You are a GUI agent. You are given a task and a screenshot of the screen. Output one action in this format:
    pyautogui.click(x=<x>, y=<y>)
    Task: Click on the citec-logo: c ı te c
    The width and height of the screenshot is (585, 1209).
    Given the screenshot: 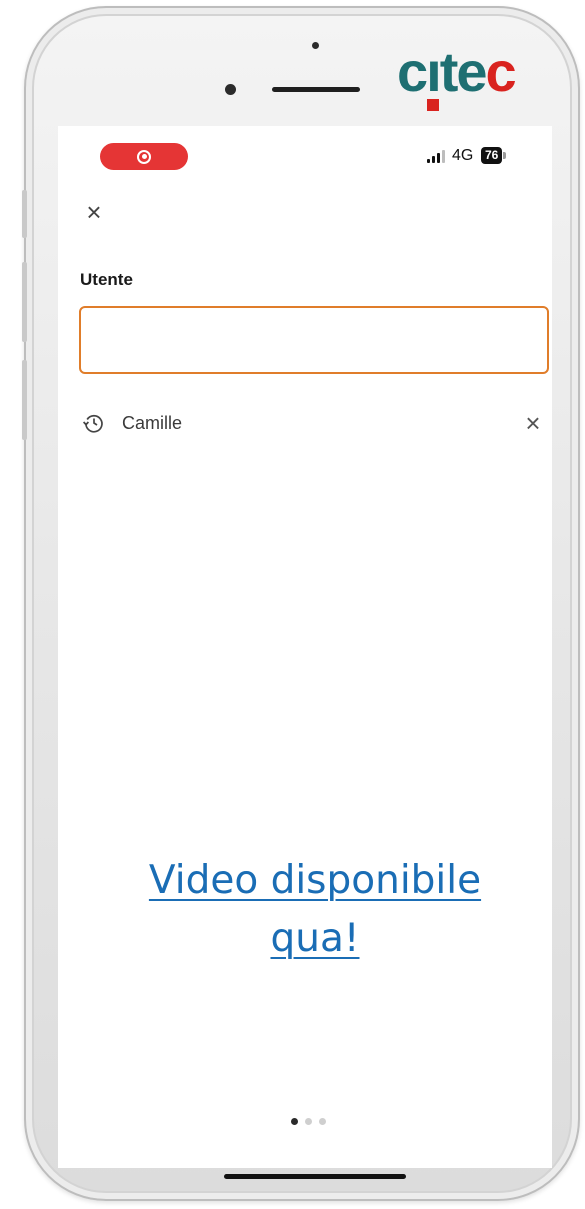 What is the action you would take?
    pyautogui.click(x=457, y=76)
    